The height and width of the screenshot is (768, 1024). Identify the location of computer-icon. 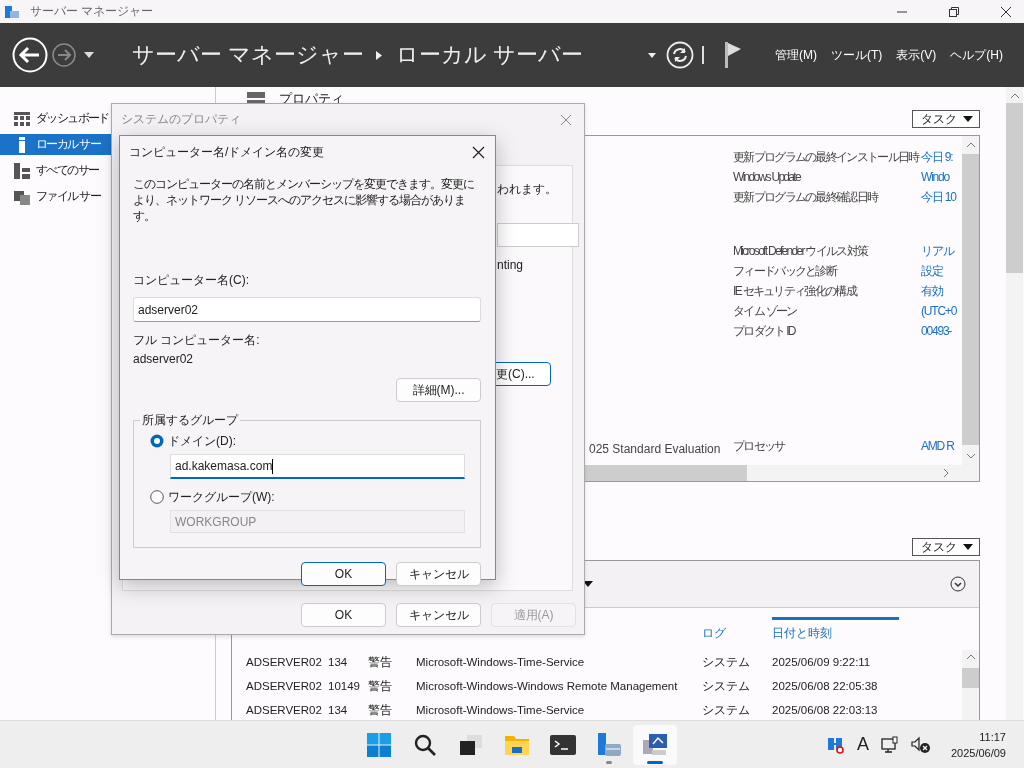
(655, 744).